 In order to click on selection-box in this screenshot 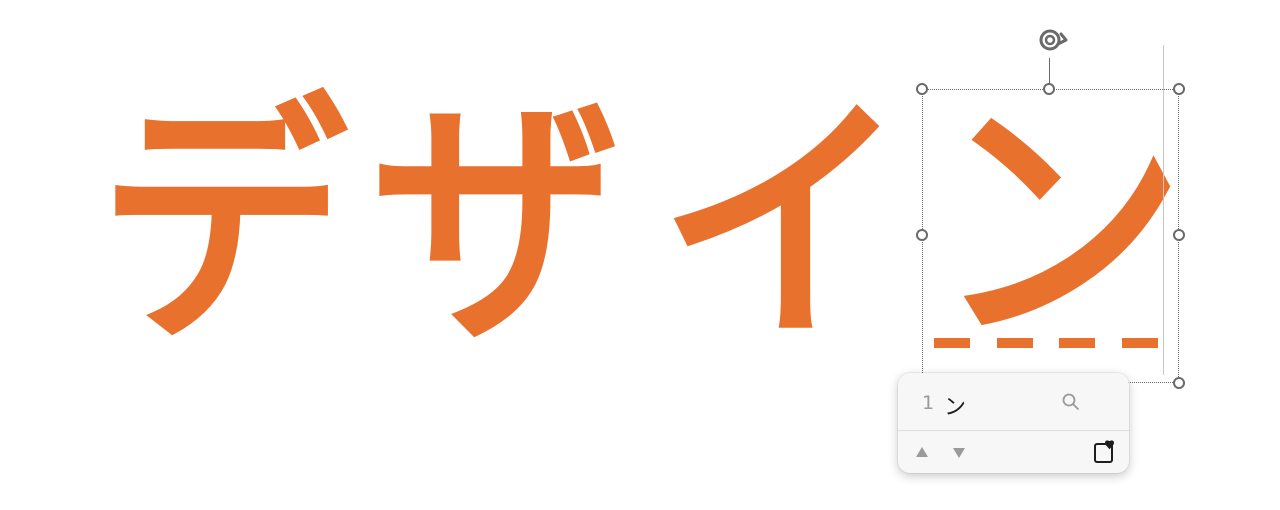, I will do `click(1050, 236)`.